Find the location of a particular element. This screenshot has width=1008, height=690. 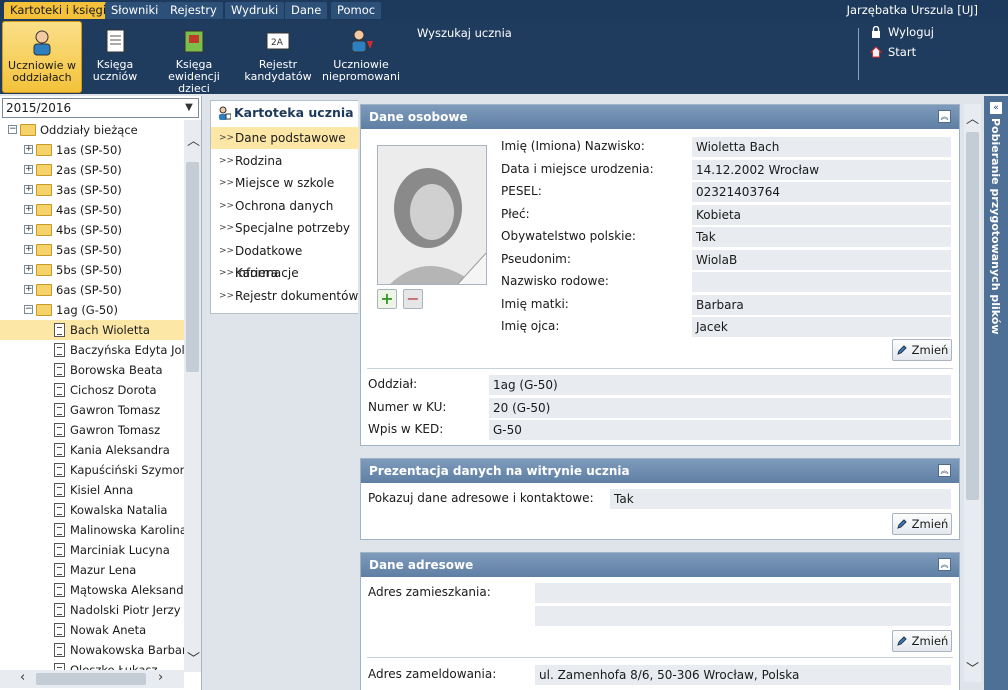

tree-student-item: Nowakowska Barbara is located at coordinates (92, 650).